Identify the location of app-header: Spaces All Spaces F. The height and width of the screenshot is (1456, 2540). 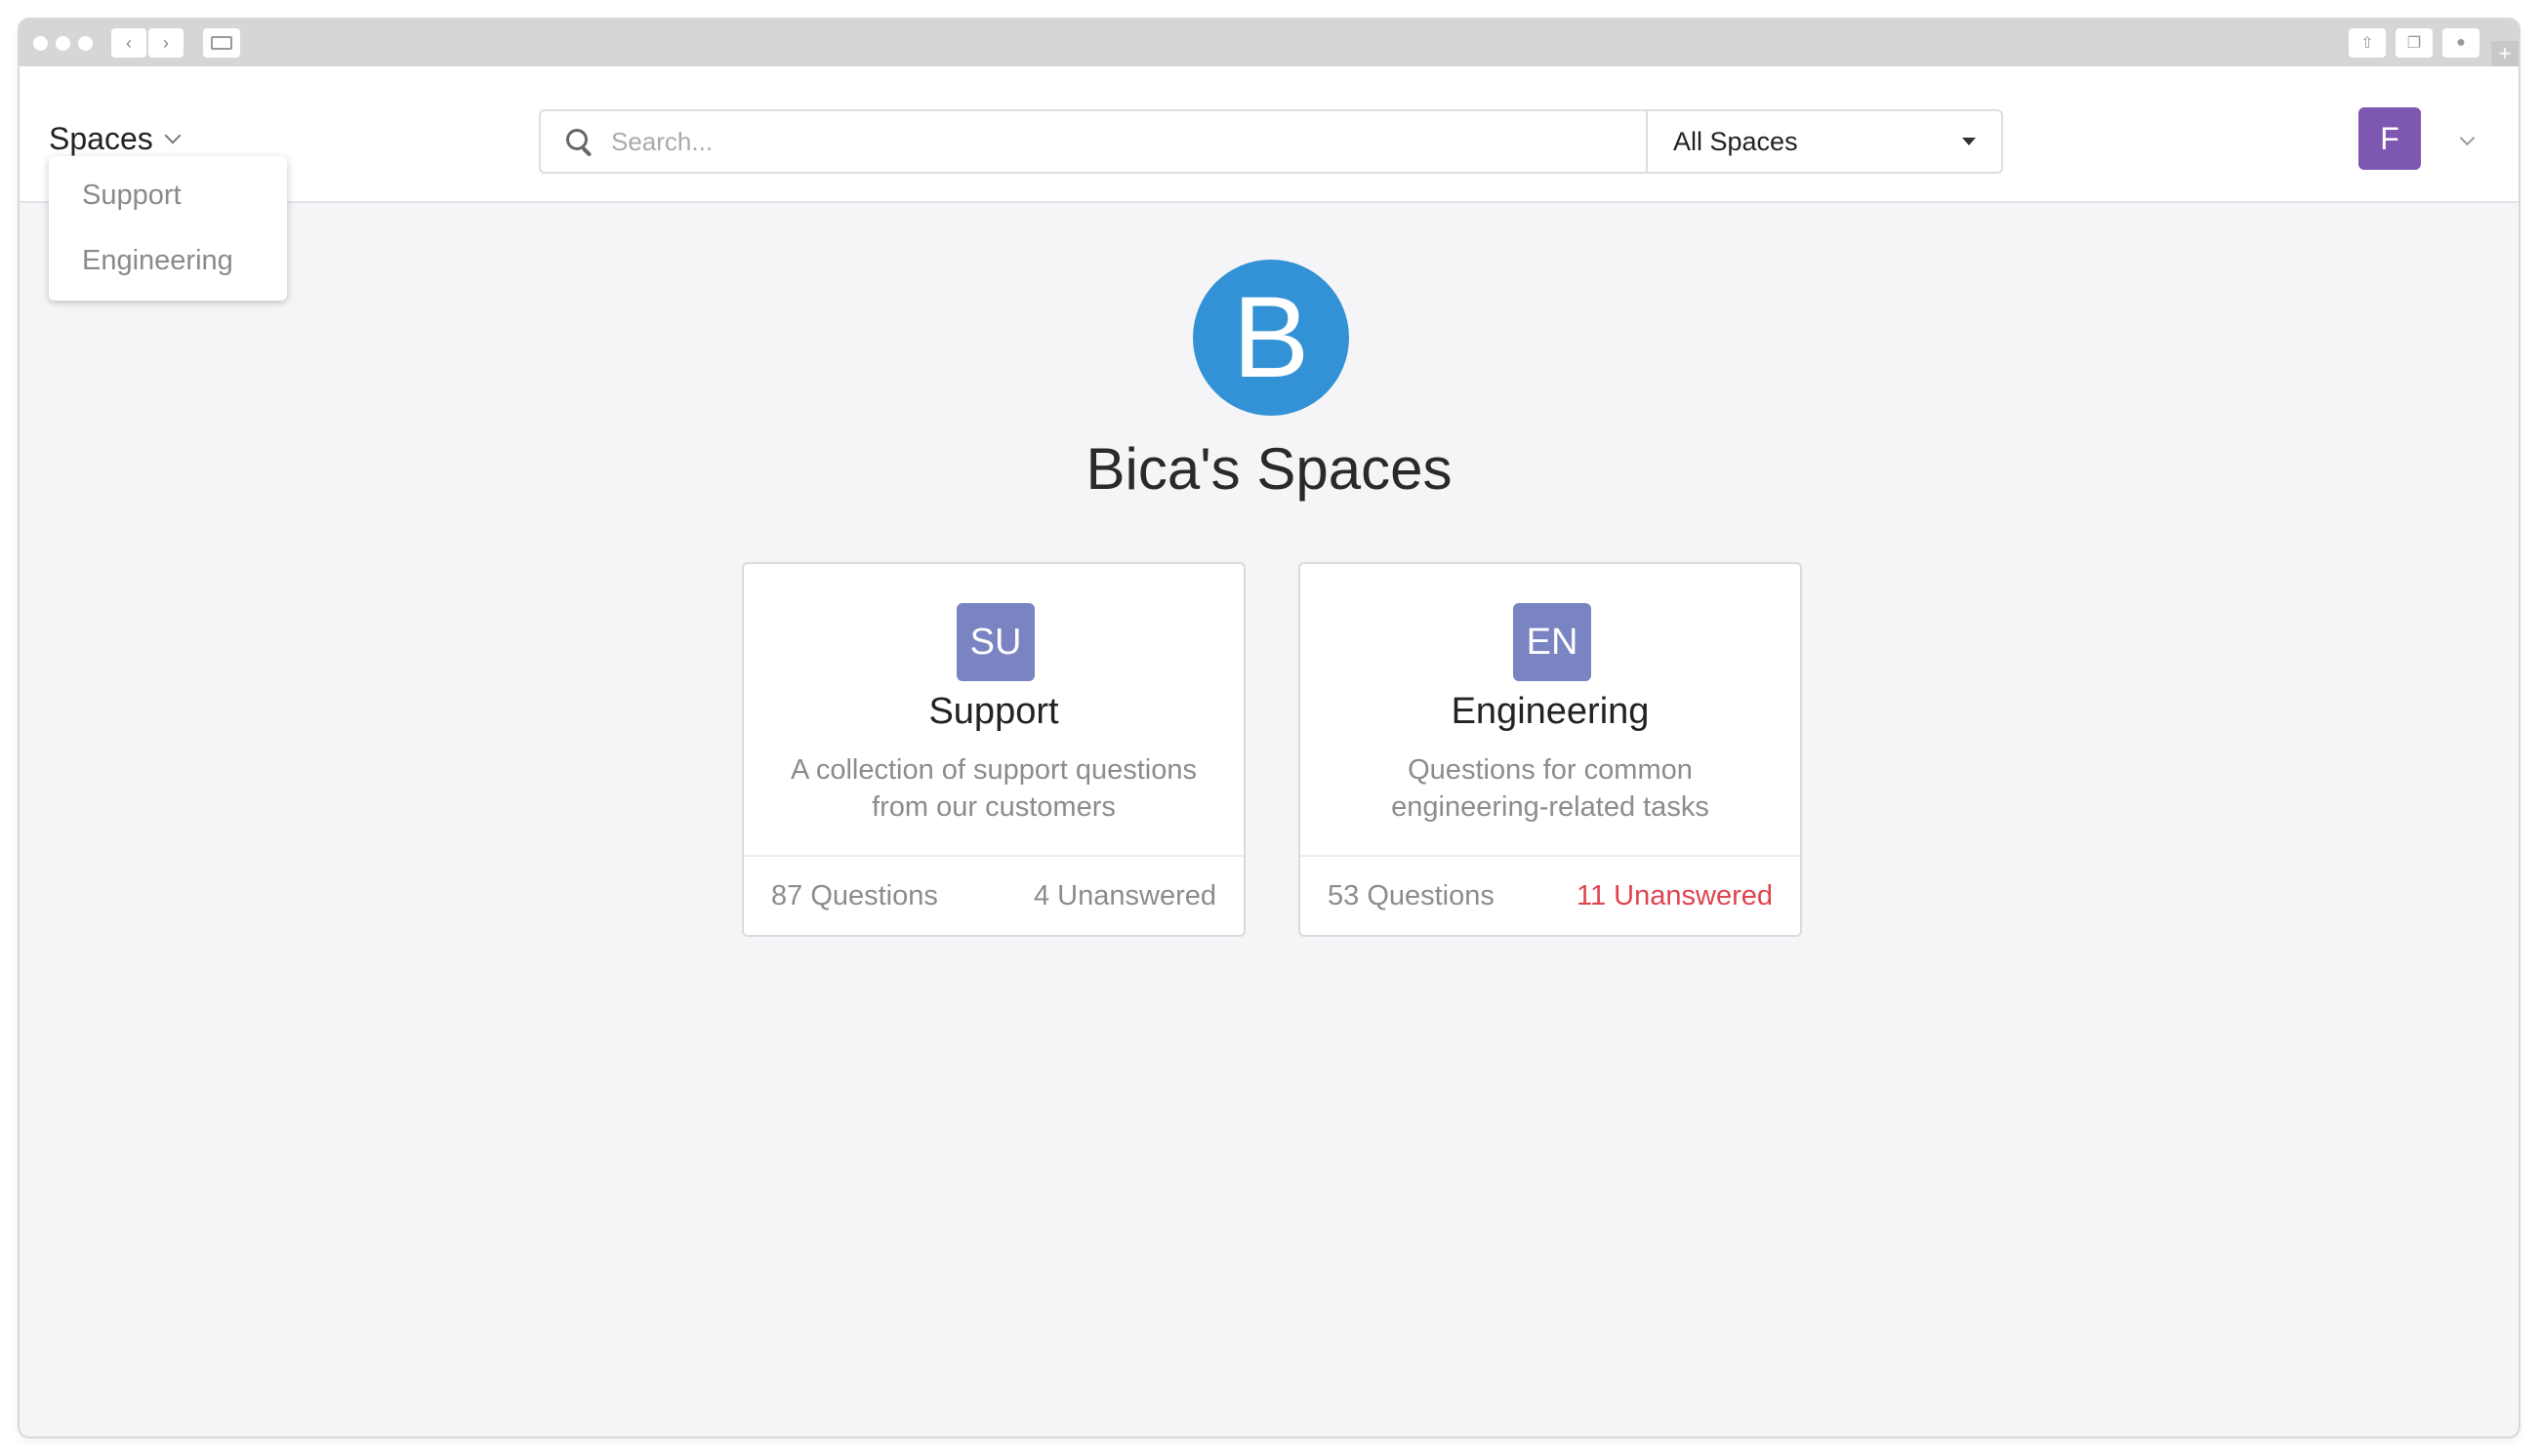
(1270, 134).